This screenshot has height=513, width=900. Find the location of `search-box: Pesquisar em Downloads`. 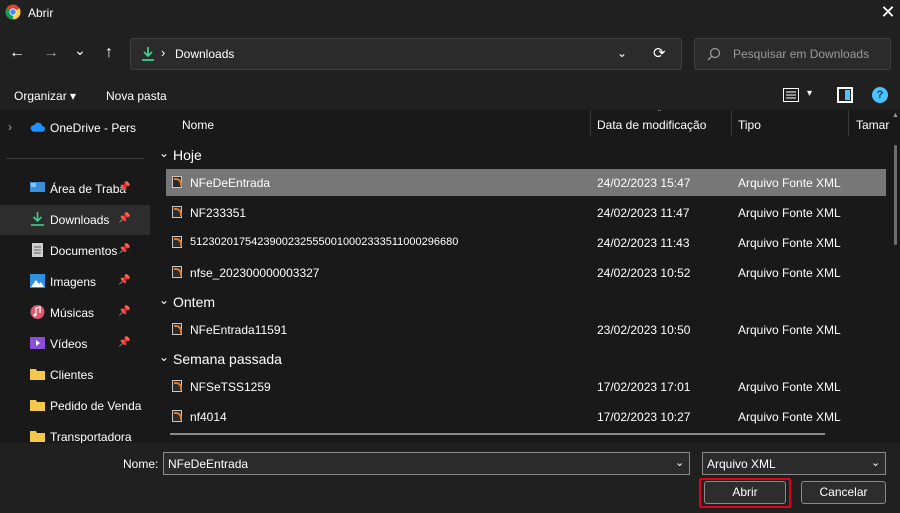

search-box: Pesquisar em Downloads is located at coordinates (792, 54).